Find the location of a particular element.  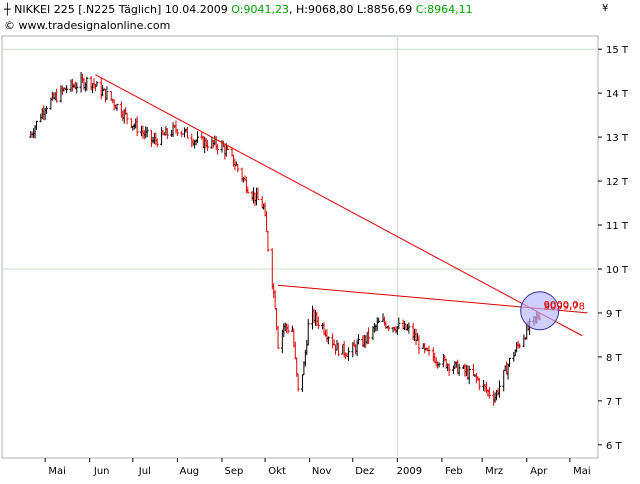

crosshair-icon: ┼ is located at coordinates (7, 9).